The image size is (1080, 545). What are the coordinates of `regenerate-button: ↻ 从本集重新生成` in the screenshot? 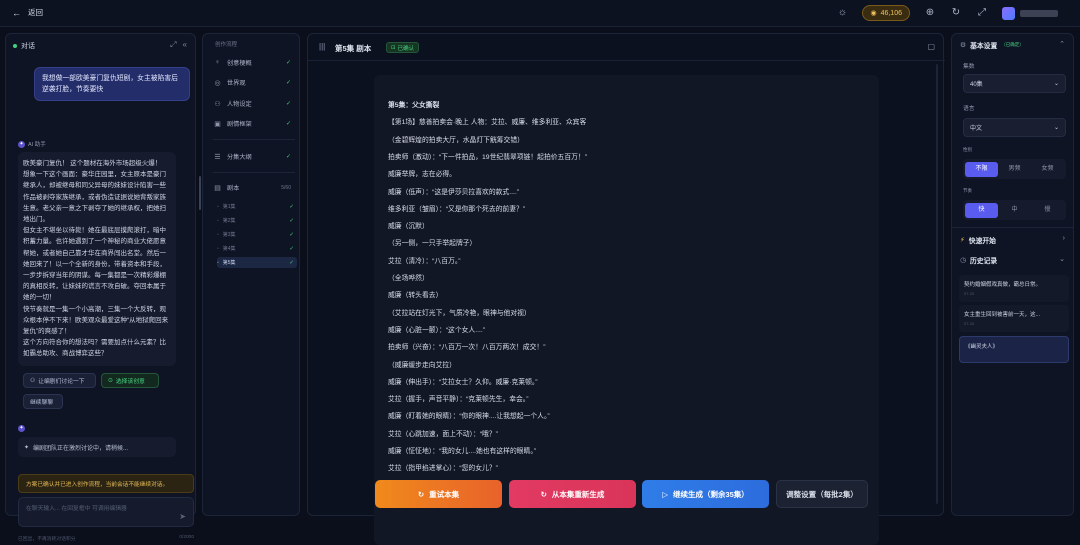 It's located at (572, 494).